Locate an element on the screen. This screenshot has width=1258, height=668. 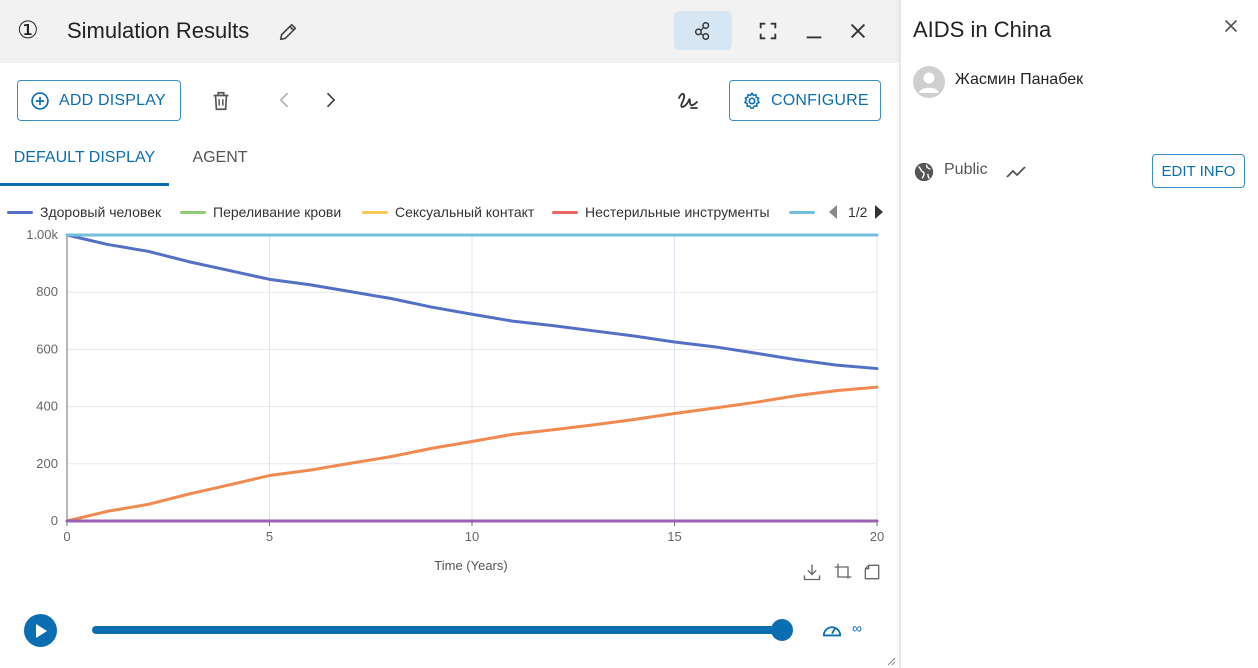
playback-controls: ∞ is located at coordinates (449, 630).